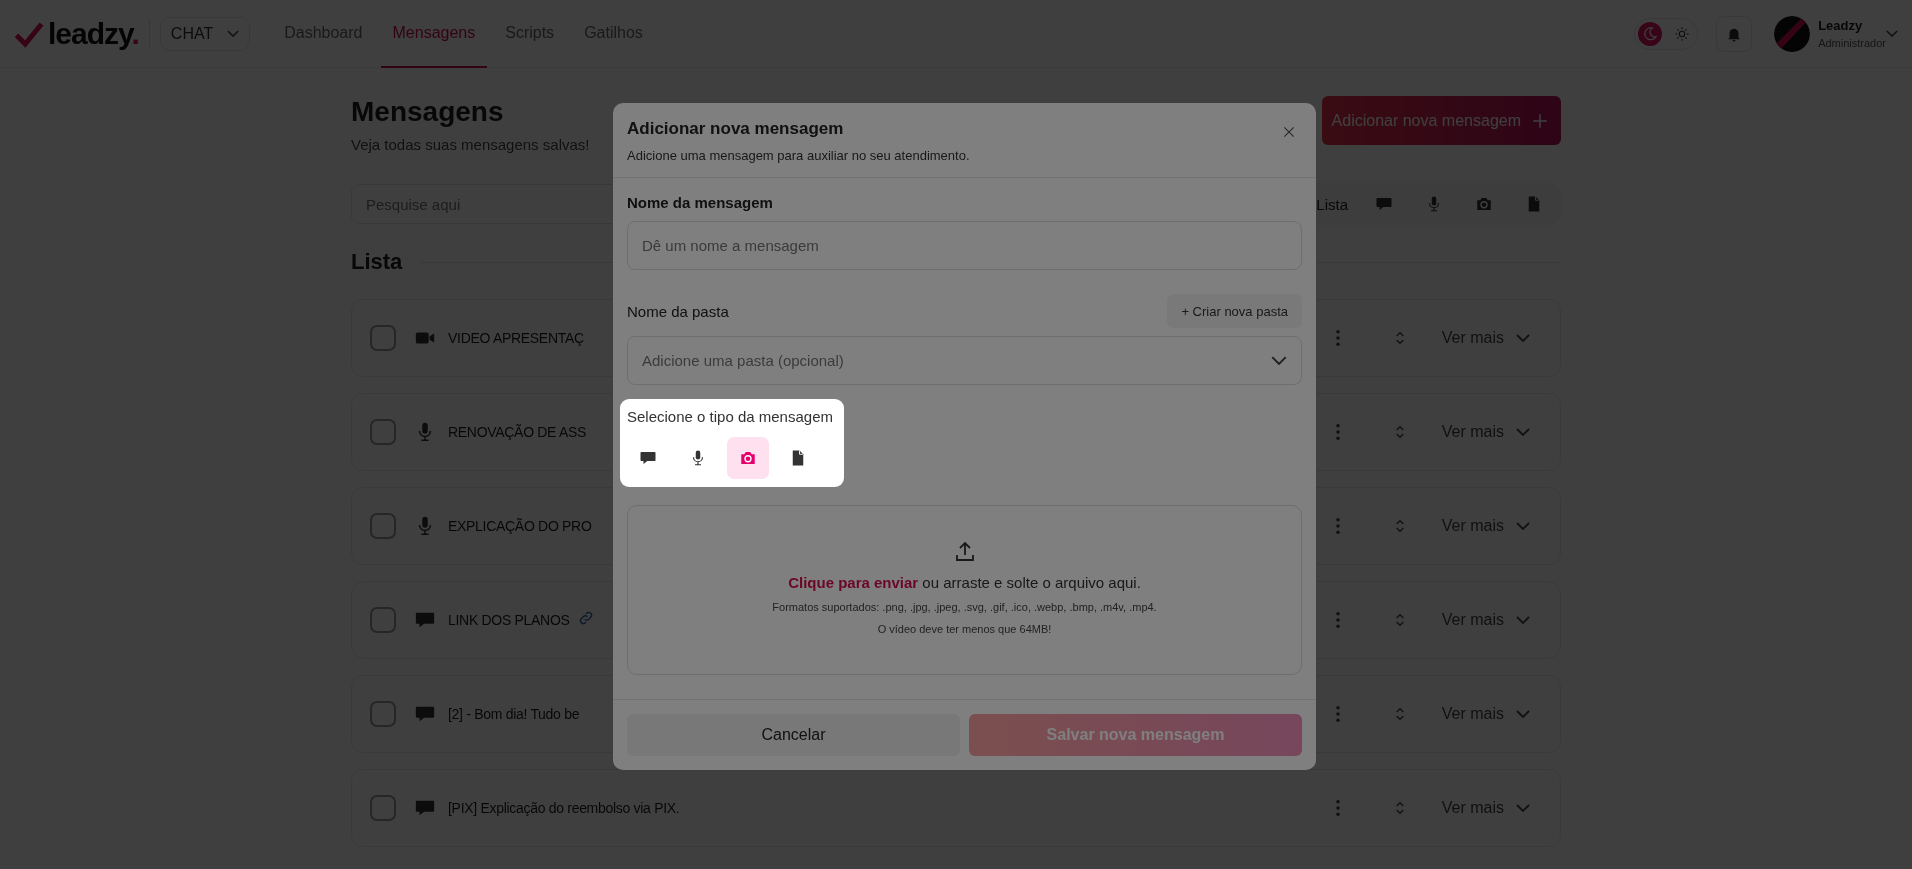  Describe the element at coordinates (964, 629) in the screenshot. I see `size-limit-note: O vídeo deve ter menos que 64MB!` at that location.